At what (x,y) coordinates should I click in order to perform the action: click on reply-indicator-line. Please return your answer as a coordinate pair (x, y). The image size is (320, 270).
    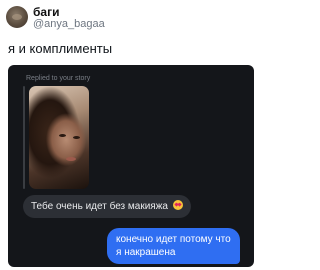
    Looking at the image, I should click on (24, 137).